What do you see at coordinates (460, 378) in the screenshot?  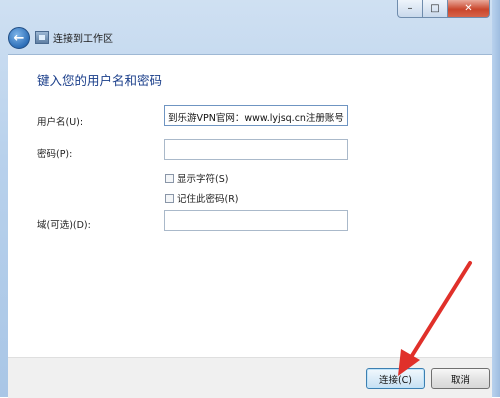 I see `cancel-button: 取消` at bounding box center [460, 378].